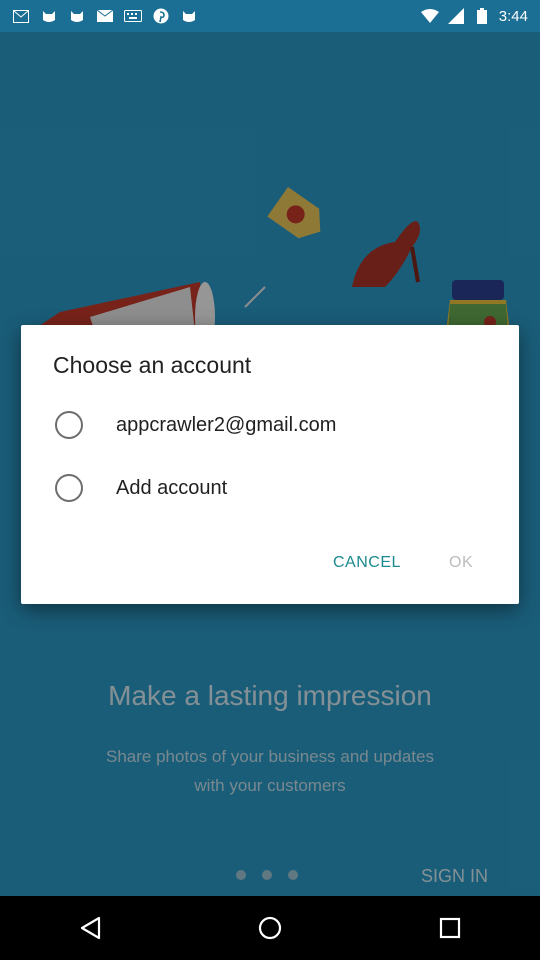 This screenshot has width=540, height=960. I want to click on account-option-appcrawler: appcrawler2@gmail.com, so click(273, 425).